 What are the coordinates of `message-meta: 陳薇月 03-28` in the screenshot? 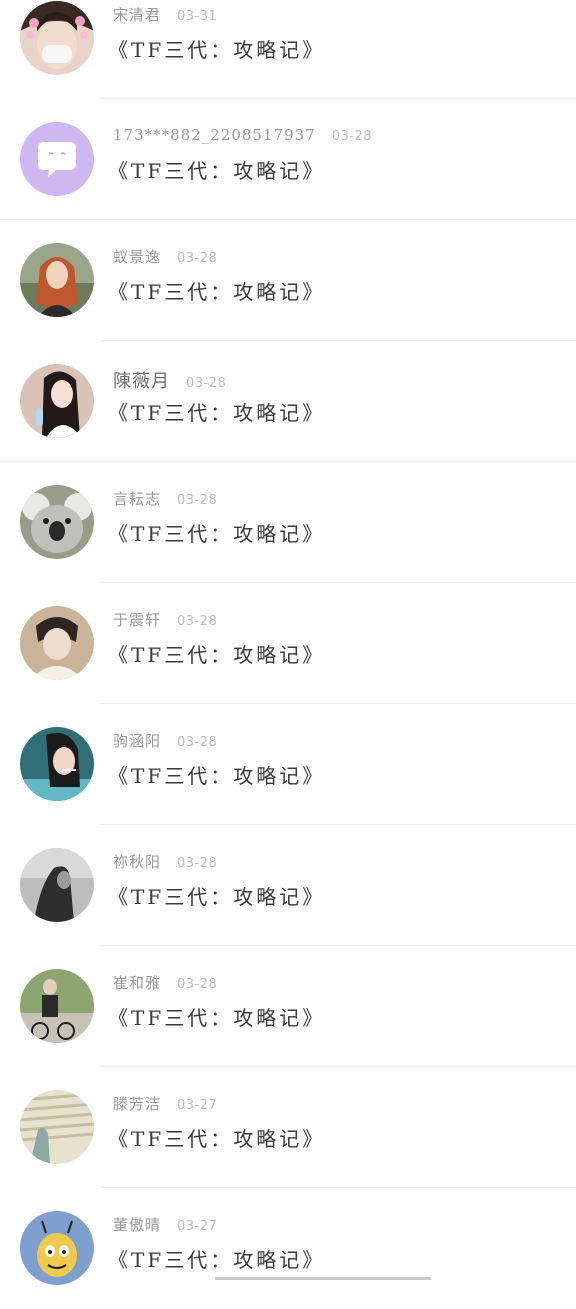 It's located at (170, 379).